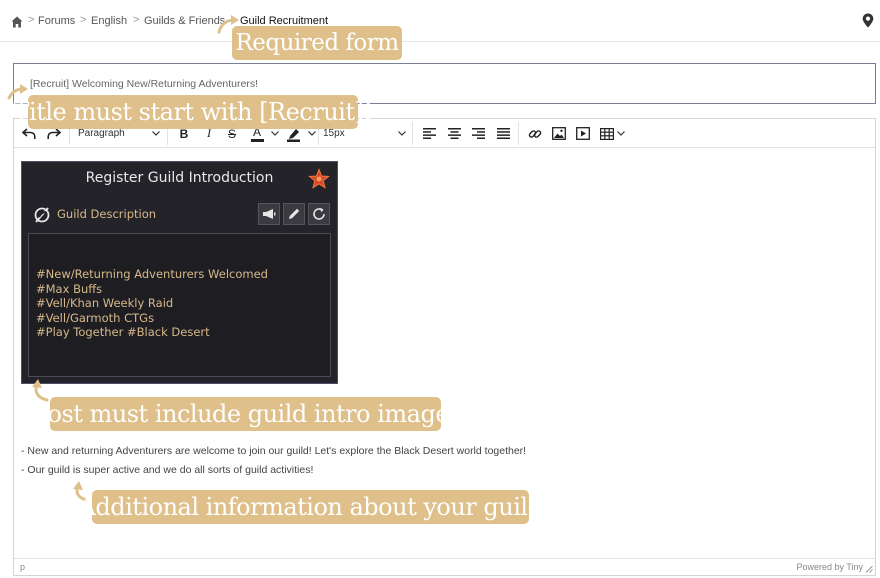  Describe the element at coordinates (294, 214) in the screenshot. I see `pencil-icon` at that location.